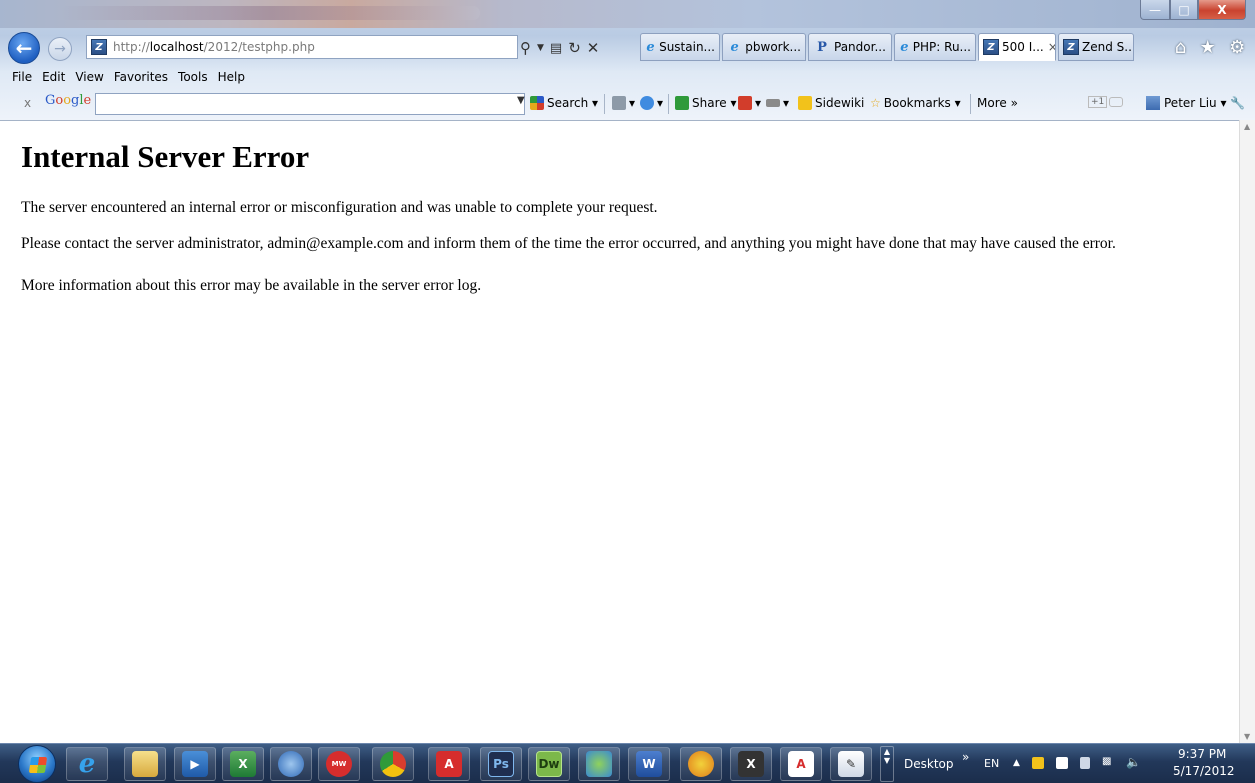 Image resolution: width=1255 pixels, height=783 pixels. What do you see at coordinates (1038, 763) in the screenshot?
I see `sticky-note-icon` at bounding box center [1038, 763].